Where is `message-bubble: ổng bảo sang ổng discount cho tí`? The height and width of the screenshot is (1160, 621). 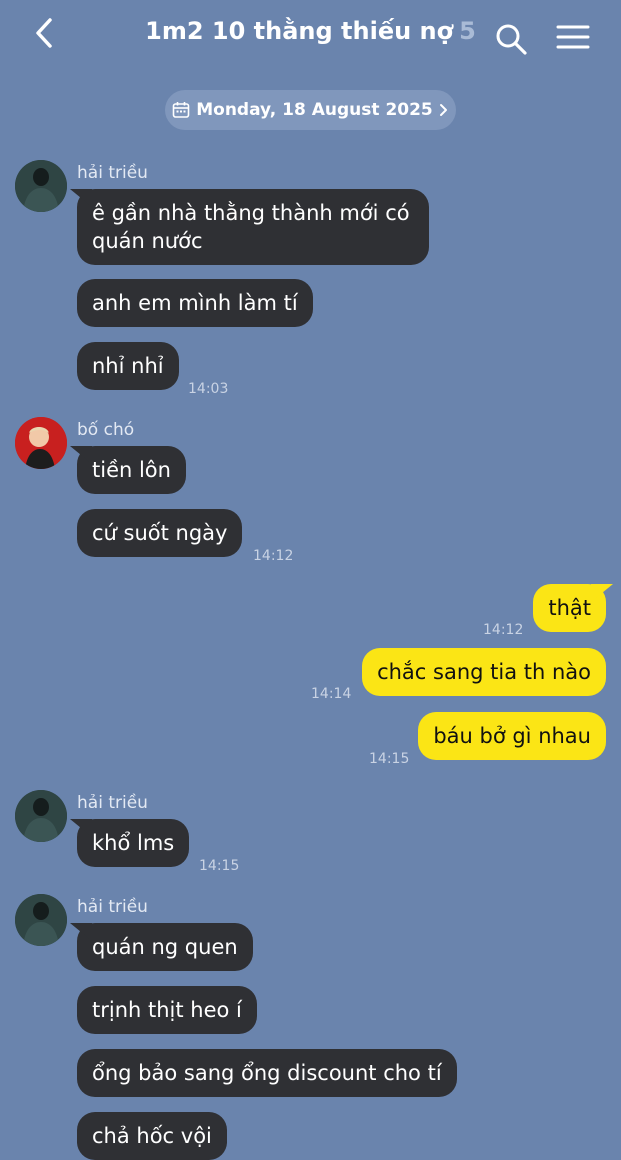 message-bubble: ổng bảo sang ổng discount cho tí is located at coordinates (267, 1073).